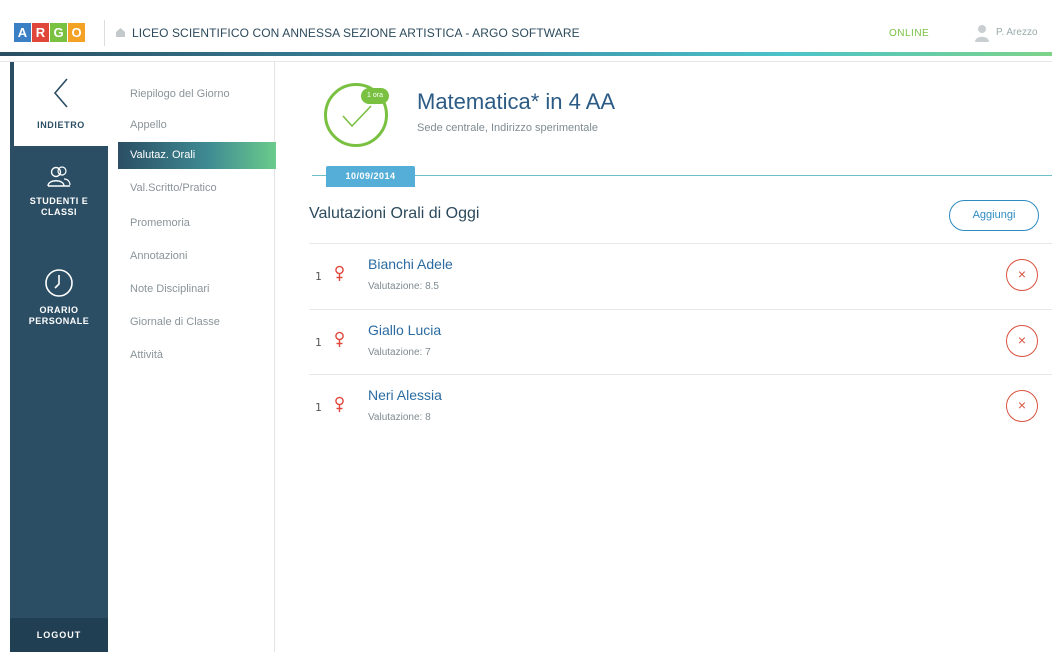 This screenshot has height=652, width=1052. I want to click on logo-letter-g: G, so click(58, 32).